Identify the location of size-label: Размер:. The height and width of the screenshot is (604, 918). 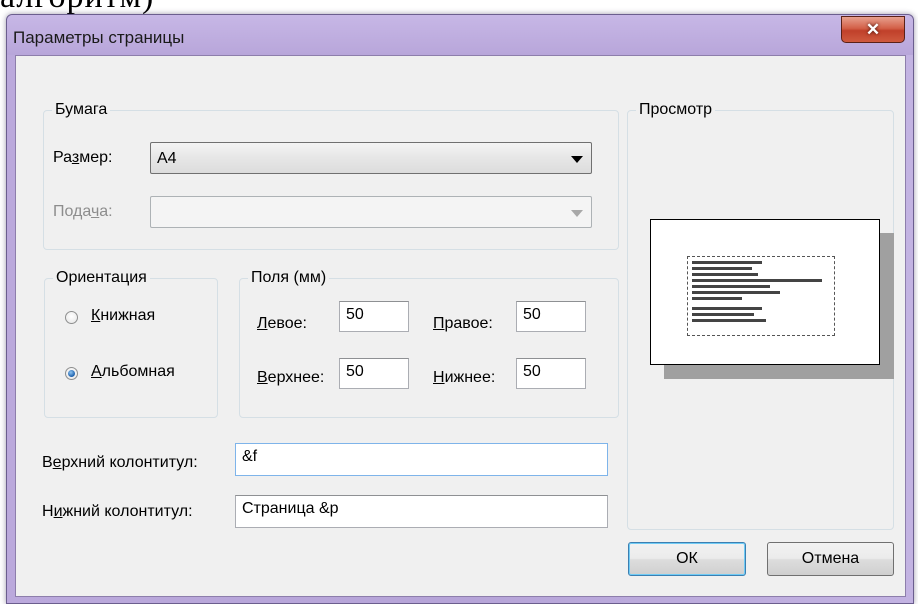
(83, 157).